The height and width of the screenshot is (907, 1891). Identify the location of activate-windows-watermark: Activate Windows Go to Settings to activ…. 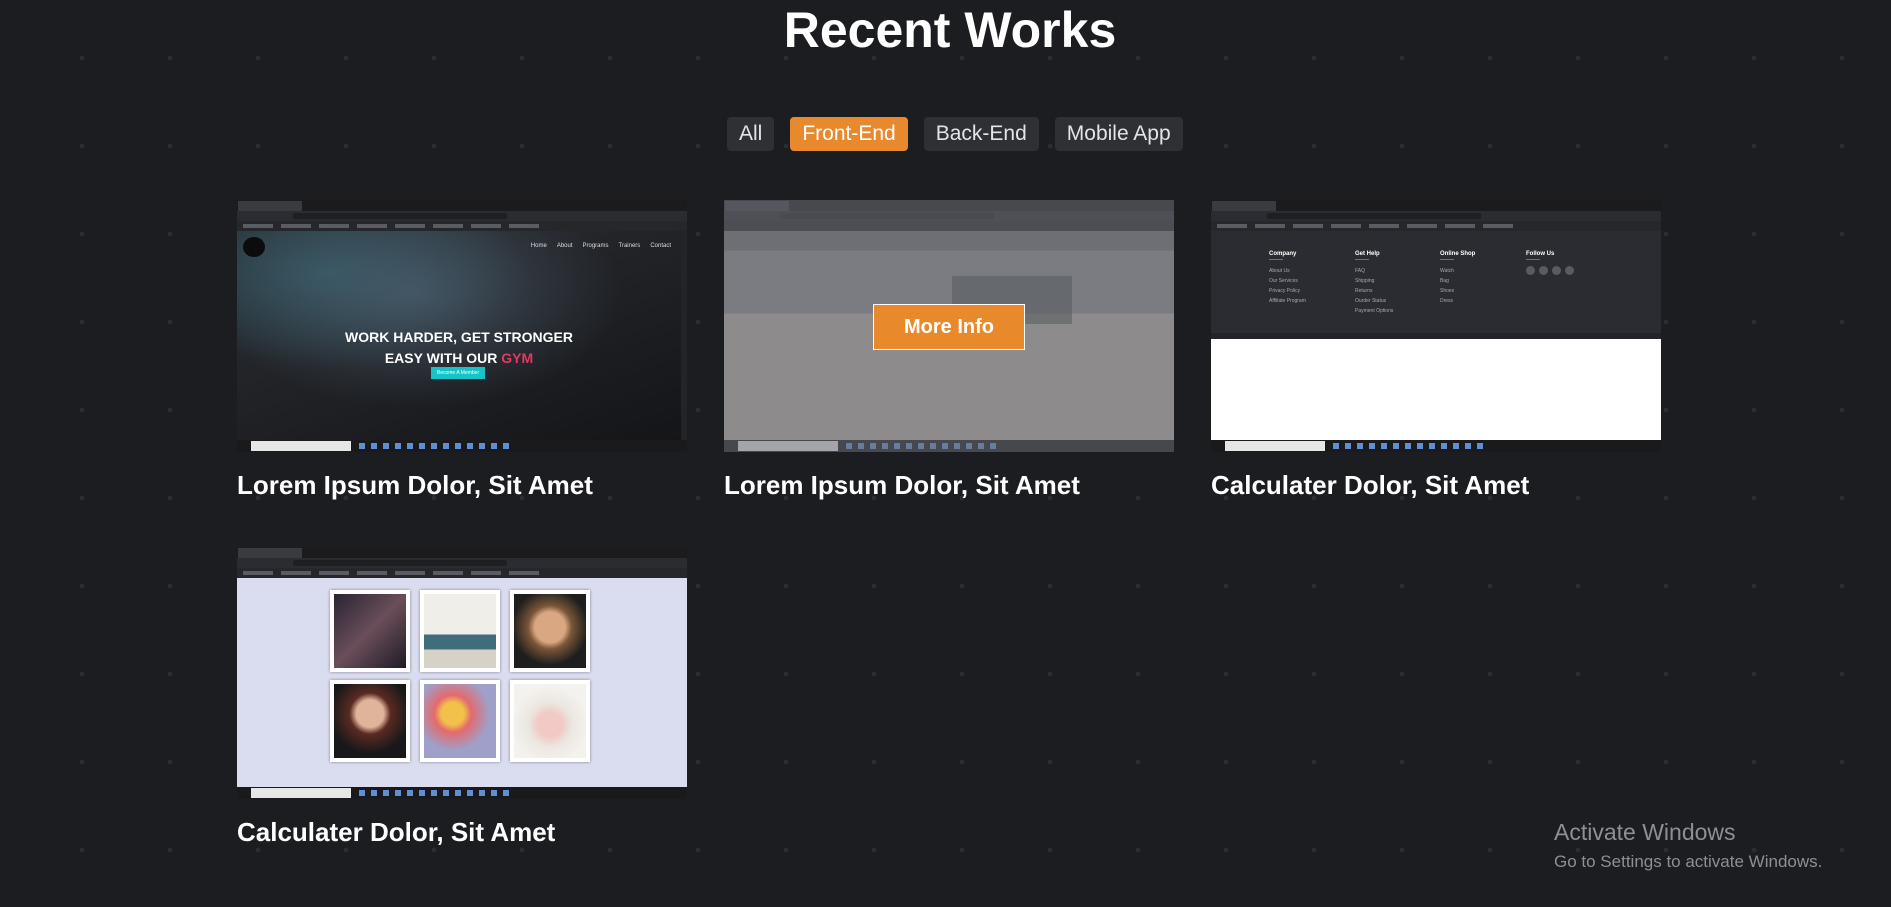
(1688, 845).